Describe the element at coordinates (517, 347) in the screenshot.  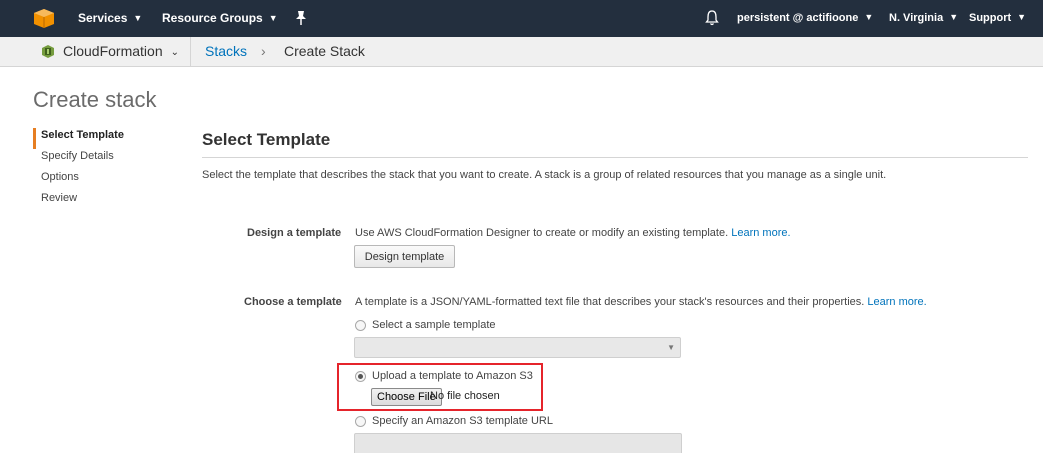
I see `sample-template-select: ▼` at that location.